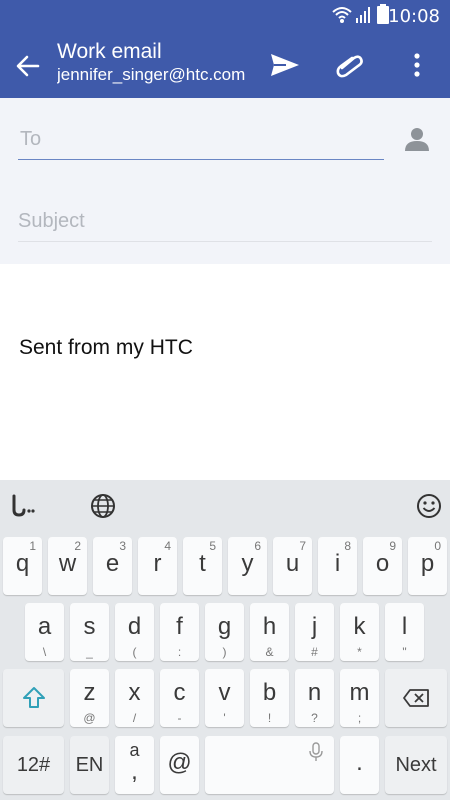 The height and width of the screenshot is (800, 450). What do you see at coordinates (269, 698) in the screenshot?
I see `key-b: b!` at bounding box center [269, 698].